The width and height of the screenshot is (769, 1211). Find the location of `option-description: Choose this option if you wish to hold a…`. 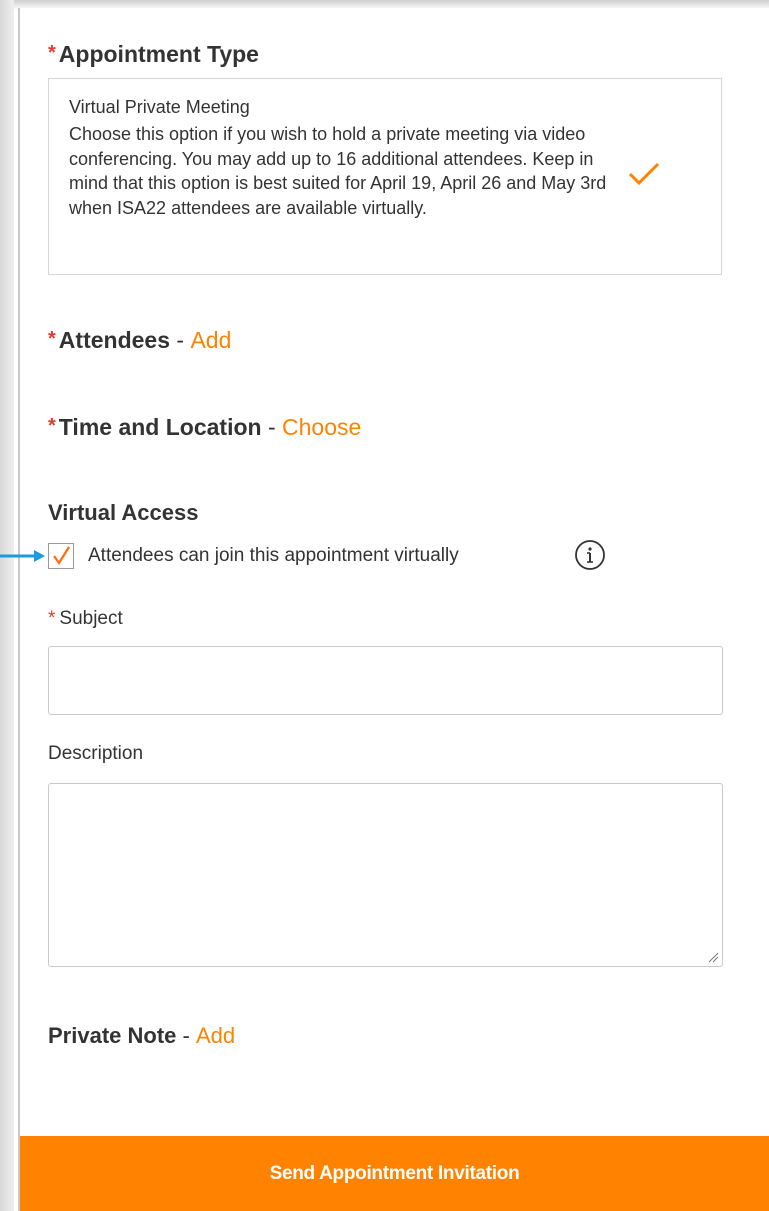

option-description: Choose this option if you wish to hold a… is located at coordinates (338, 171).